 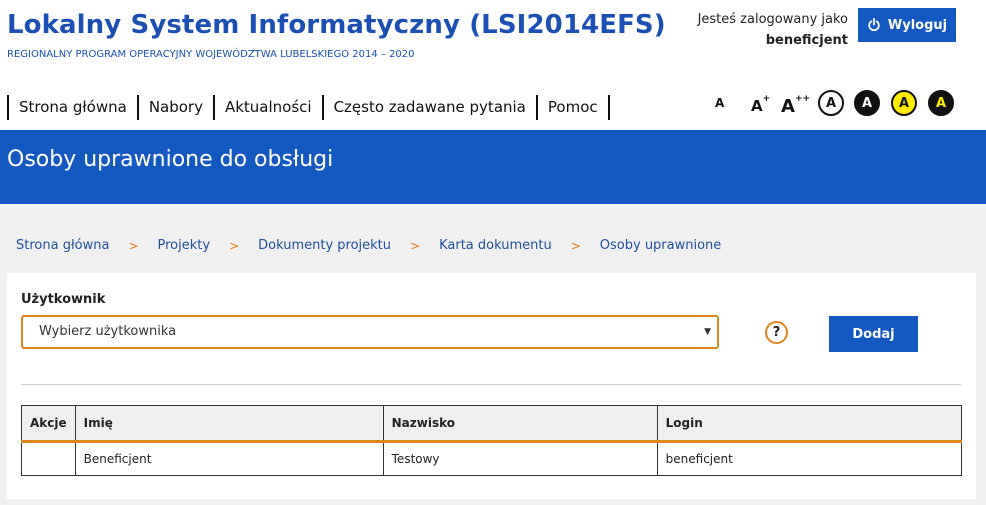 I want to click on accessibility-controls: A A+ A++ A A A A, so click(x=838, y=103).